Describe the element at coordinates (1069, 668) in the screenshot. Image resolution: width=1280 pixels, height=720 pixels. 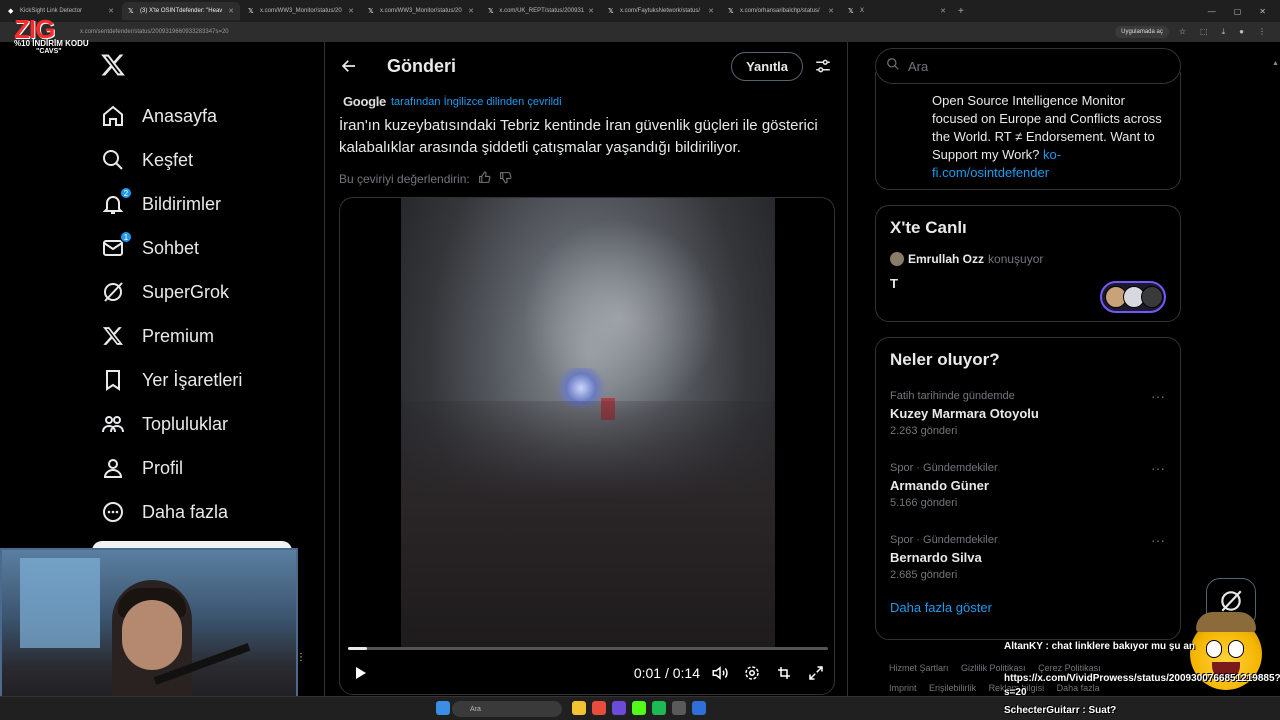
I see `footer-link: Çerez Politikası` at that location.